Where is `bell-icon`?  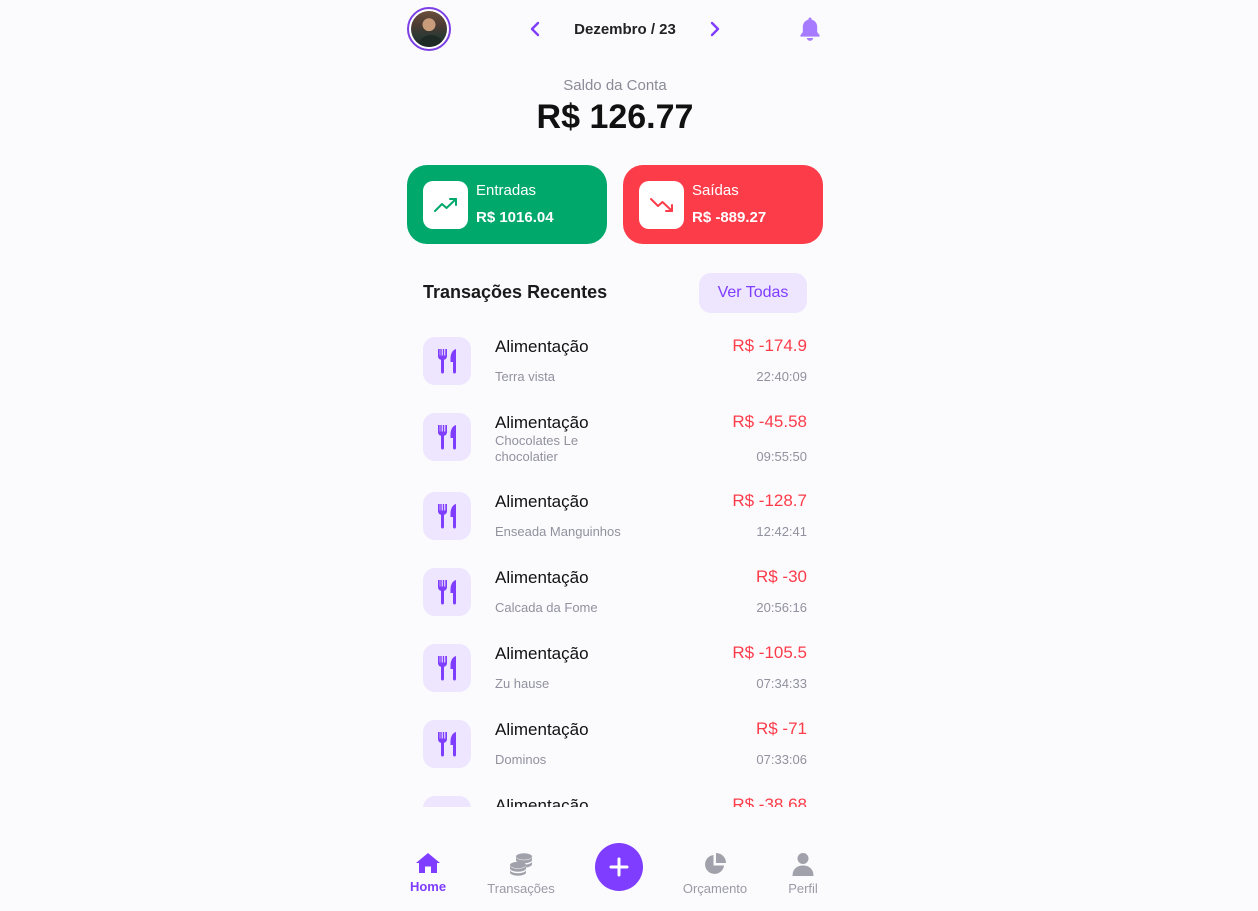 bell-icon is located at coordinates (810, 29).